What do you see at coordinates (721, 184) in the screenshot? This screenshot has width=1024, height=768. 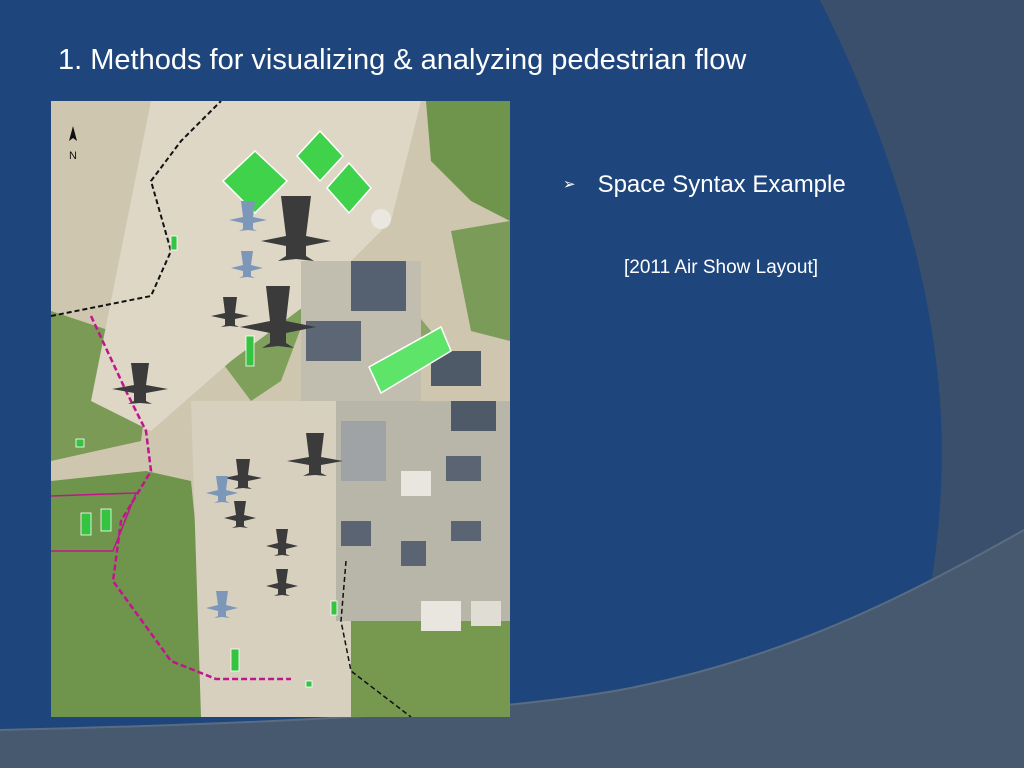 I see `bullet-text: Space Syntax Example` at bounding box center [721, 184].